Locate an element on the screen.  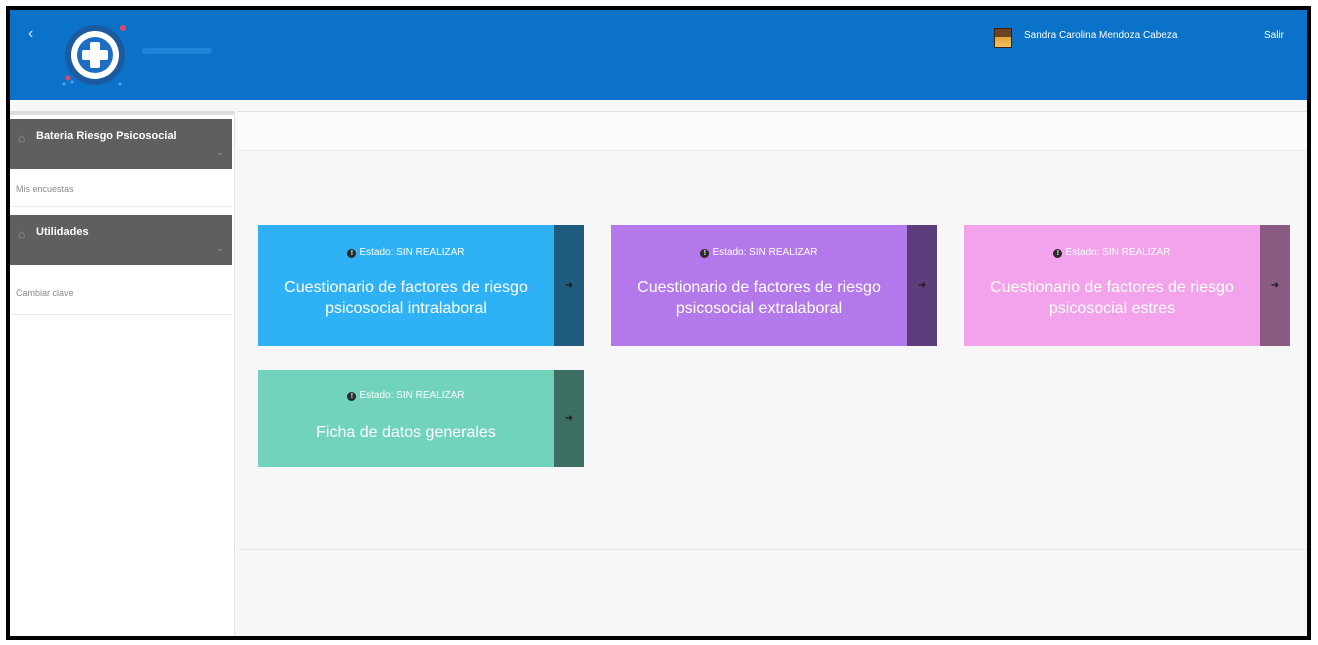
content-divider is located at coordinates (772, 549).